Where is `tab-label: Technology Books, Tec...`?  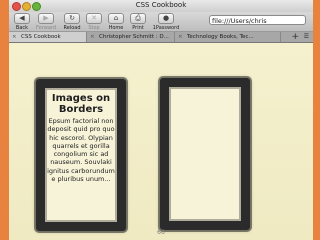
tab-label: Technology Books, Tec... is located at coordinates (220, 37).